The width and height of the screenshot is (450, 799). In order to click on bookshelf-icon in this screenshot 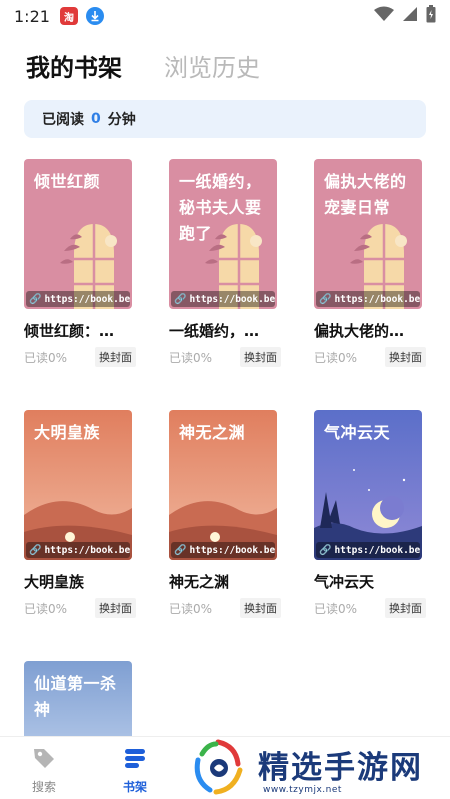, I will do `click(135, 760)`.